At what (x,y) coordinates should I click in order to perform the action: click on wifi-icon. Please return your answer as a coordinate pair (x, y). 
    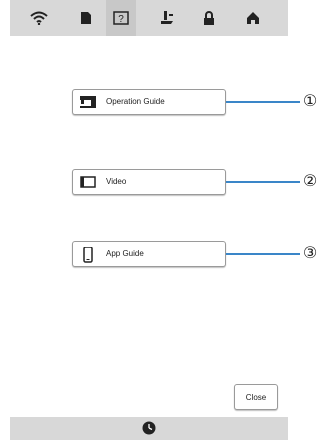
    Looking at the image, I should click on (39, 18).